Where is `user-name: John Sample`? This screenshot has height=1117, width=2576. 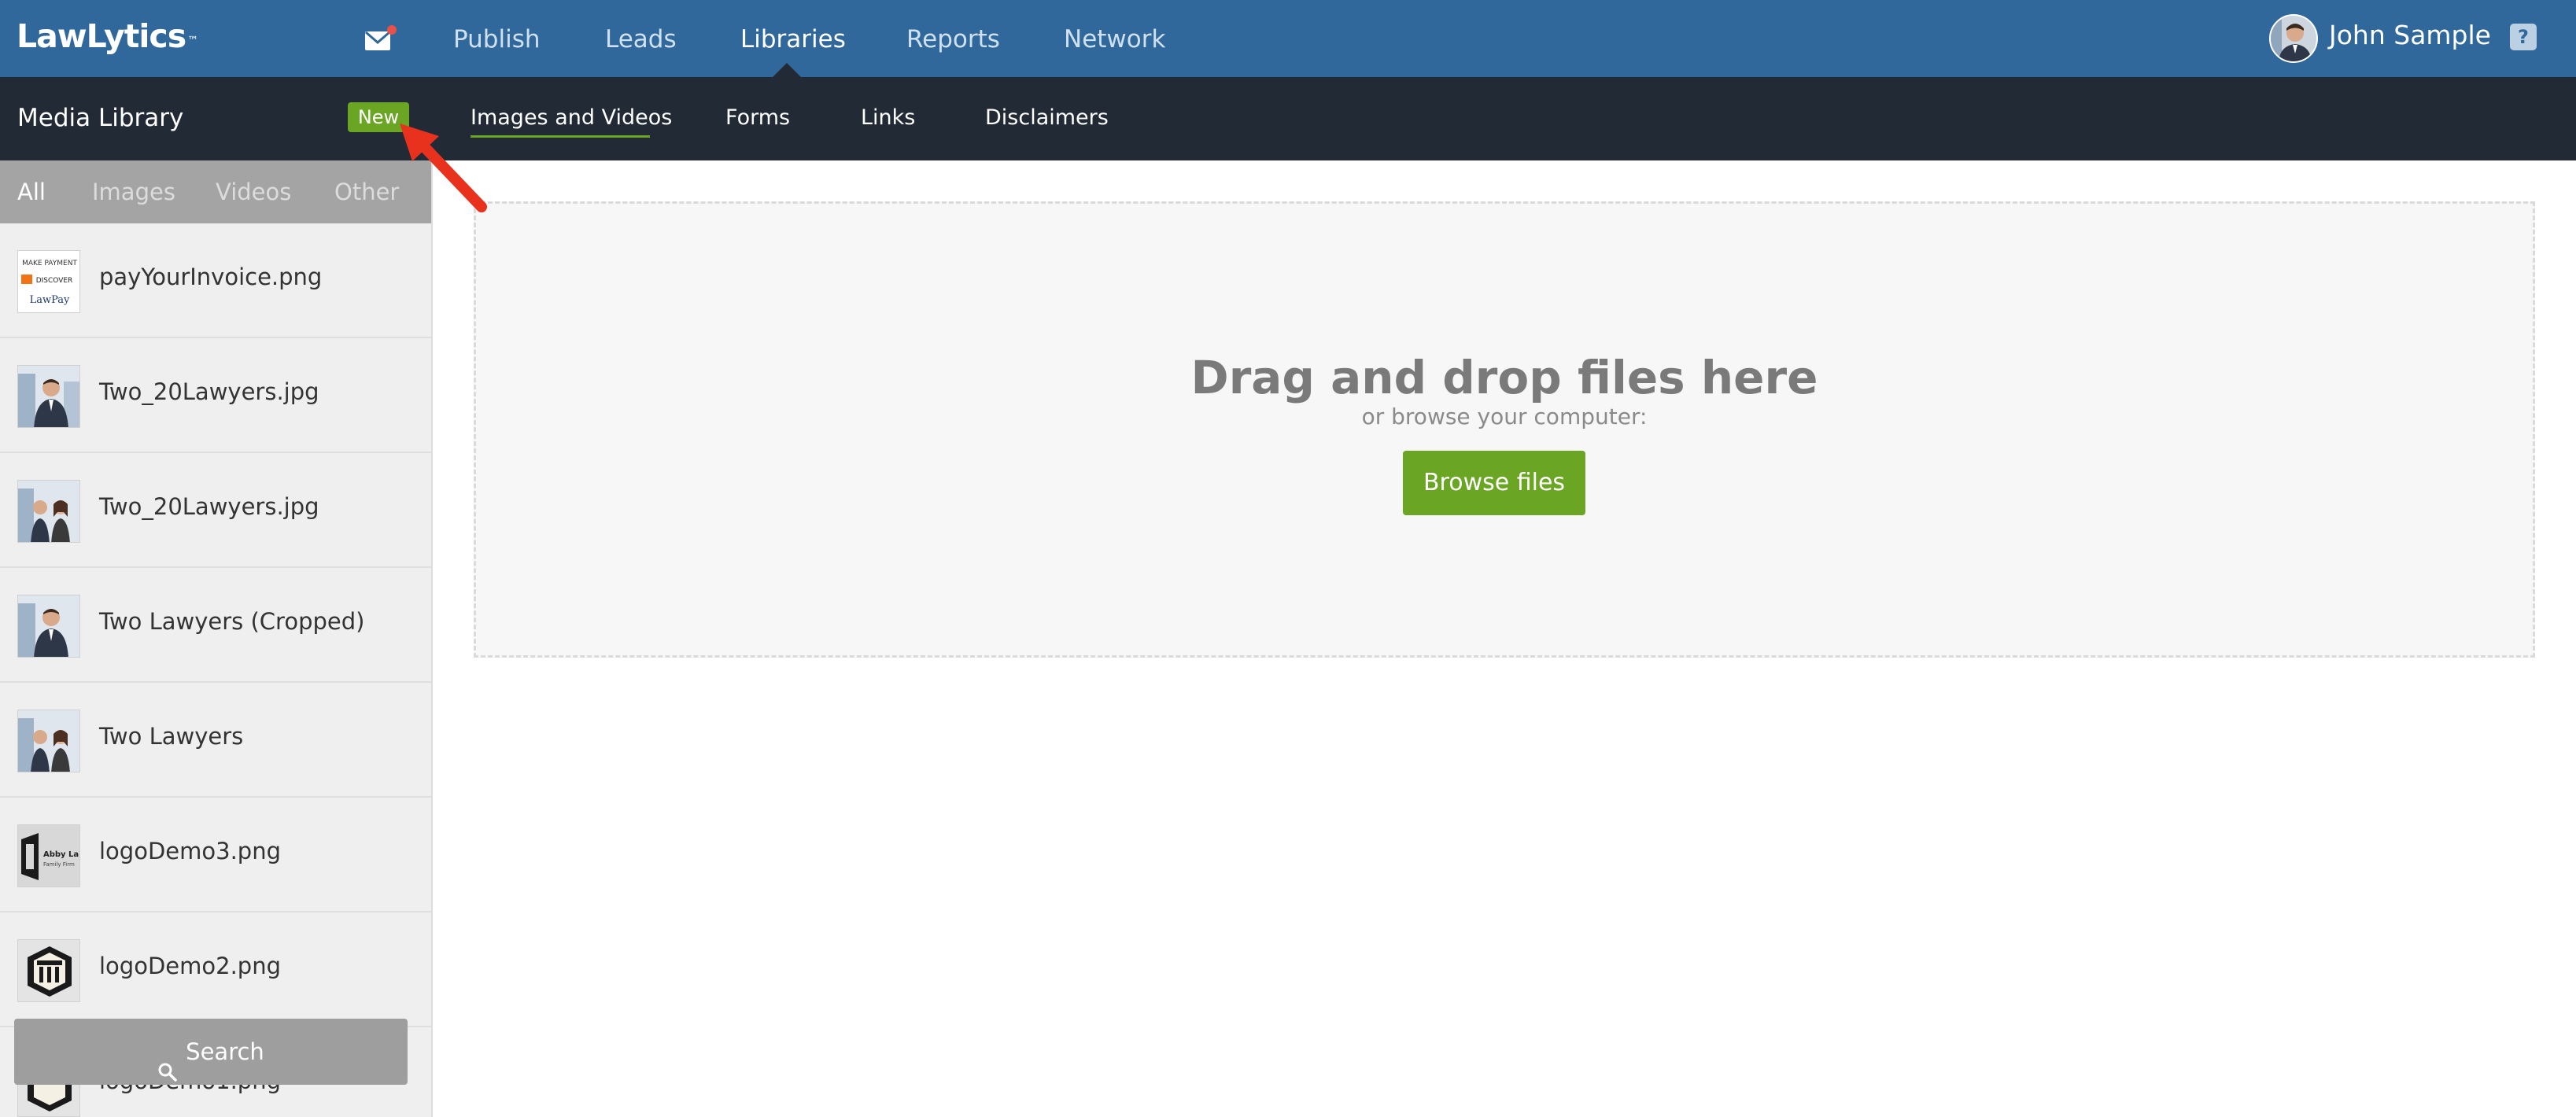
user-name: John Sample is located at coordinates (2410, 35).